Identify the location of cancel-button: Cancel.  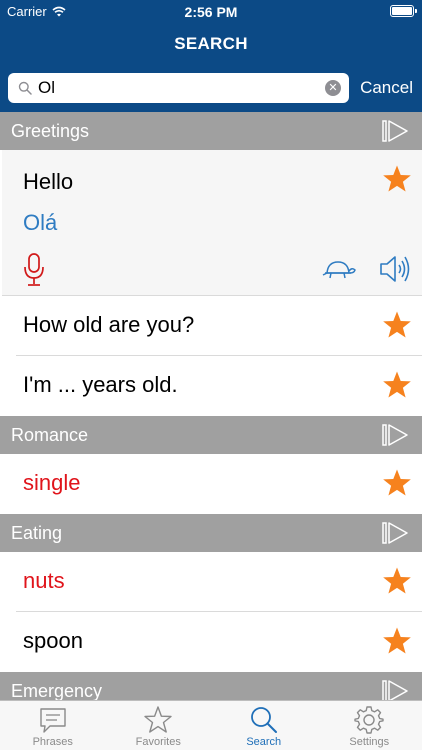
(386, 88).